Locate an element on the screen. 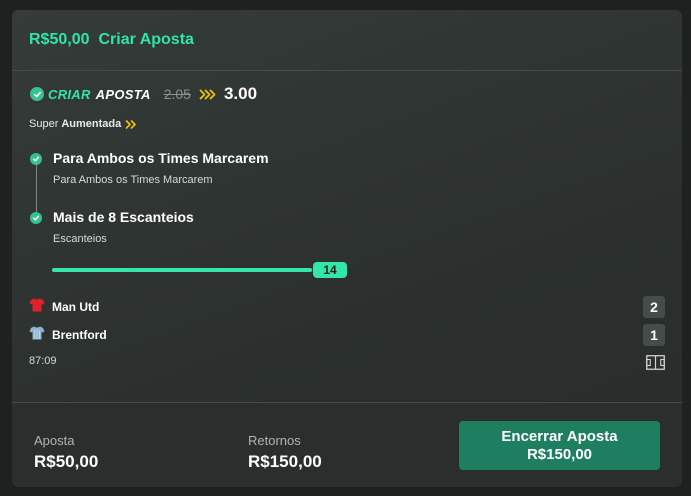 Image resolution: width=691 pixels, height=496 pixels. bet-builder-label-bet: APOSTA is located at coordinates (123, 94).